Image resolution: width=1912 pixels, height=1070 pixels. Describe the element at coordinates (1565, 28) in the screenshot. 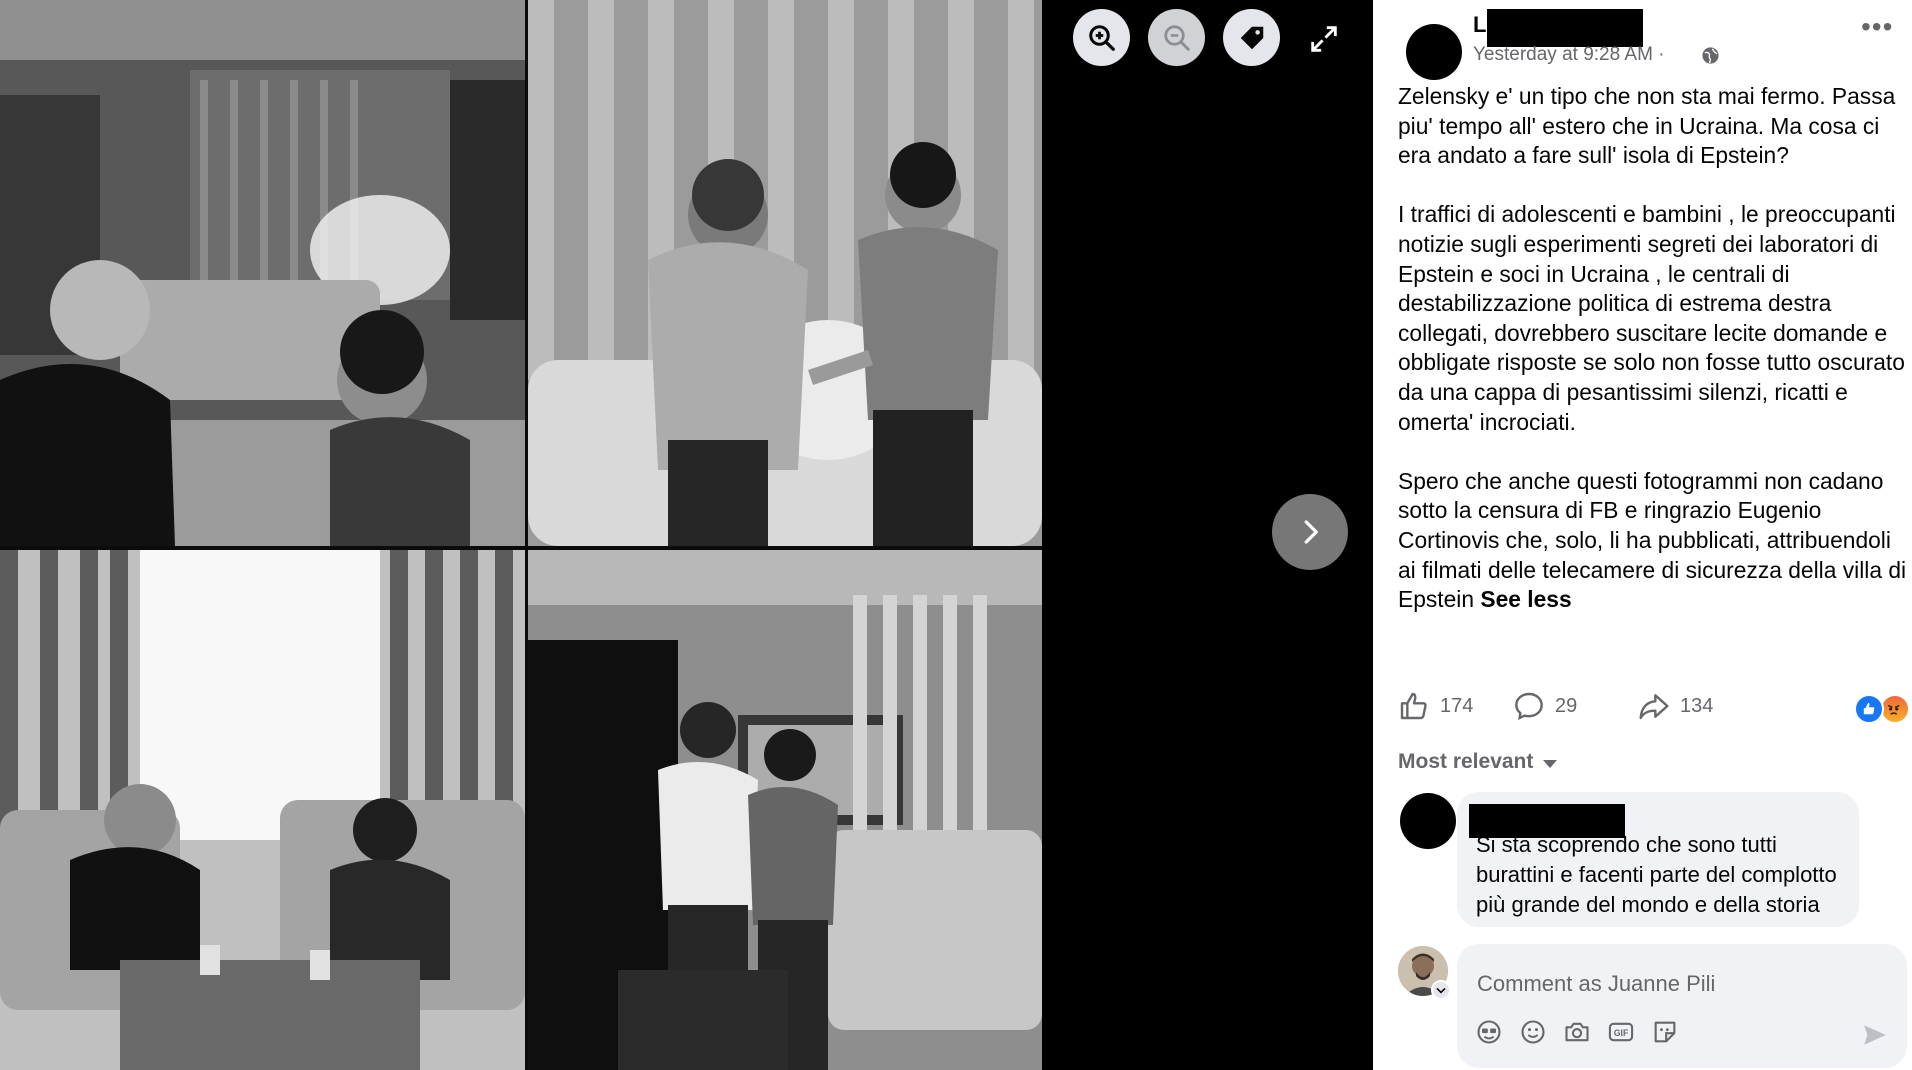

I see `author-name-redaction` at that location.